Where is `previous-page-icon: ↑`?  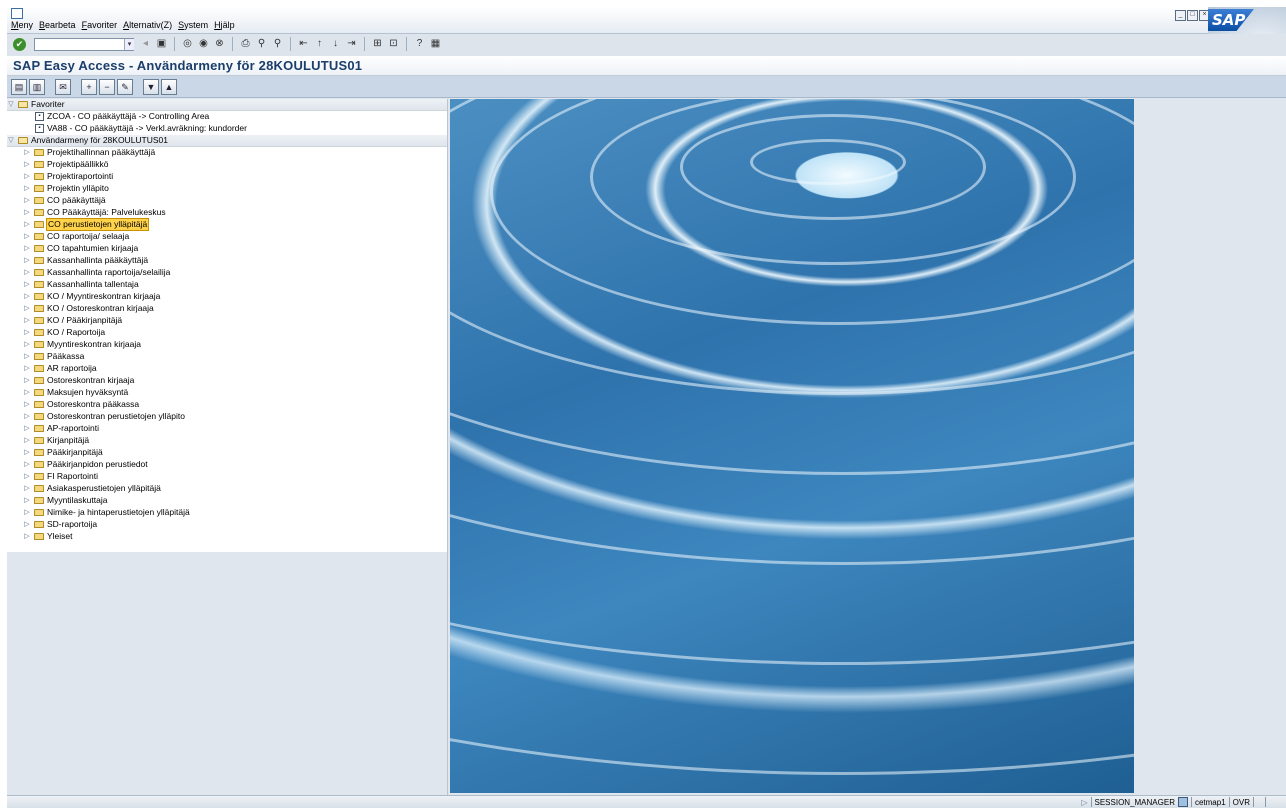 previous-page-icon: ↑ is located at coordinates (319, 44).